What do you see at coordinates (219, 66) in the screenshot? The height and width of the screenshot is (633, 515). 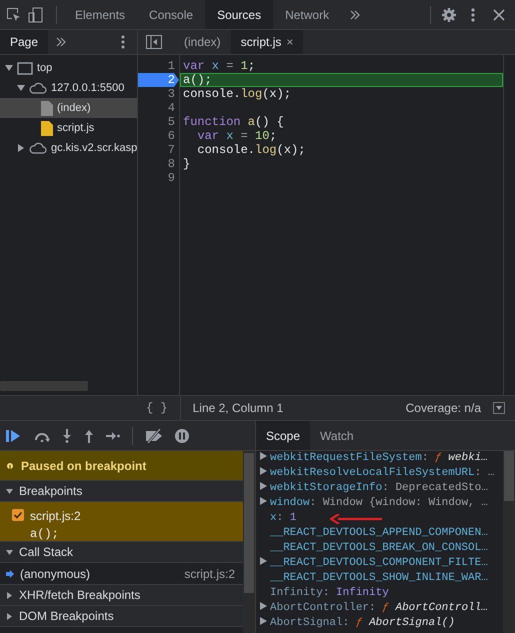 I see `code-line: var x = 1;` at bounding box center [219, 66].